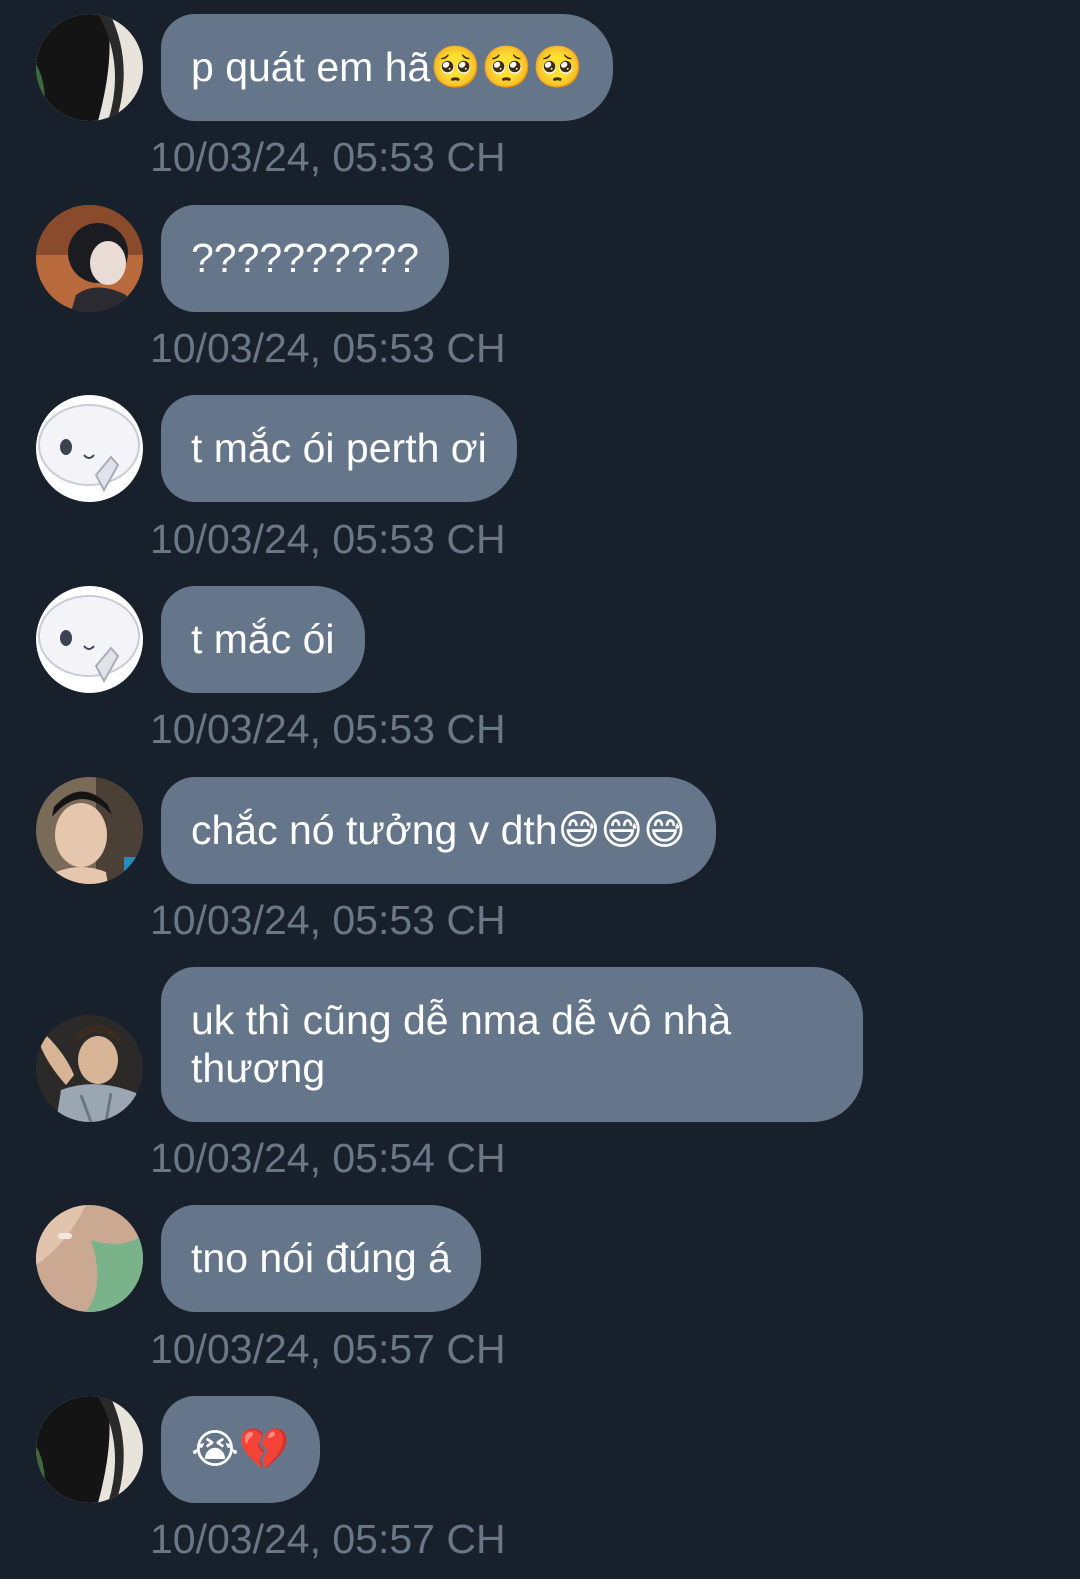  What do you see at coordinates (240, 1449) in the screenshot?
I see `message-bubble: 😭💔` at bounding box center [240, 1449].